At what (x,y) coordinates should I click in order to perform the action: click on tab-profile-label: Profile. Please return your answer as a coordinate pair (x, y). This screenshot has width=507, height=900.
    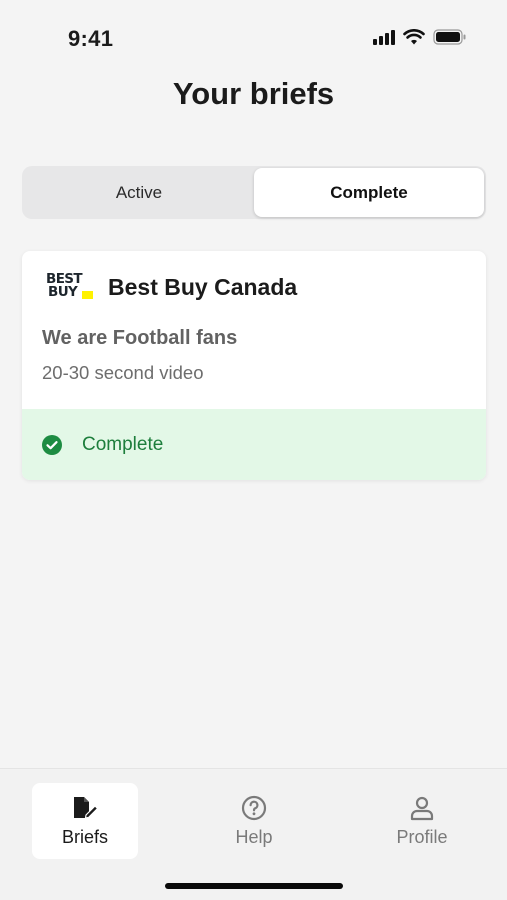
    Looking at the image, I should click on (422, 836).